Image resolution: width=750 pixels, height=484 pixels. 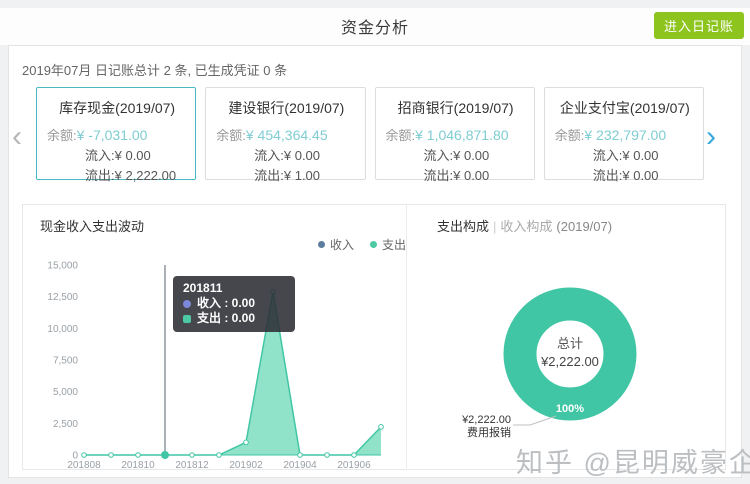 What do you see at coordinates (463, 226) in the screenshot?
I see `tab-expense-breakdown: 支出构成` at bounding box center [463, 226].